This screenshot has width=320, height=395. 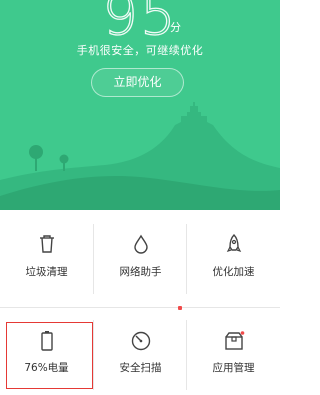 I want to click on tool-label: 安全扫描, so click(x=140, y=368).